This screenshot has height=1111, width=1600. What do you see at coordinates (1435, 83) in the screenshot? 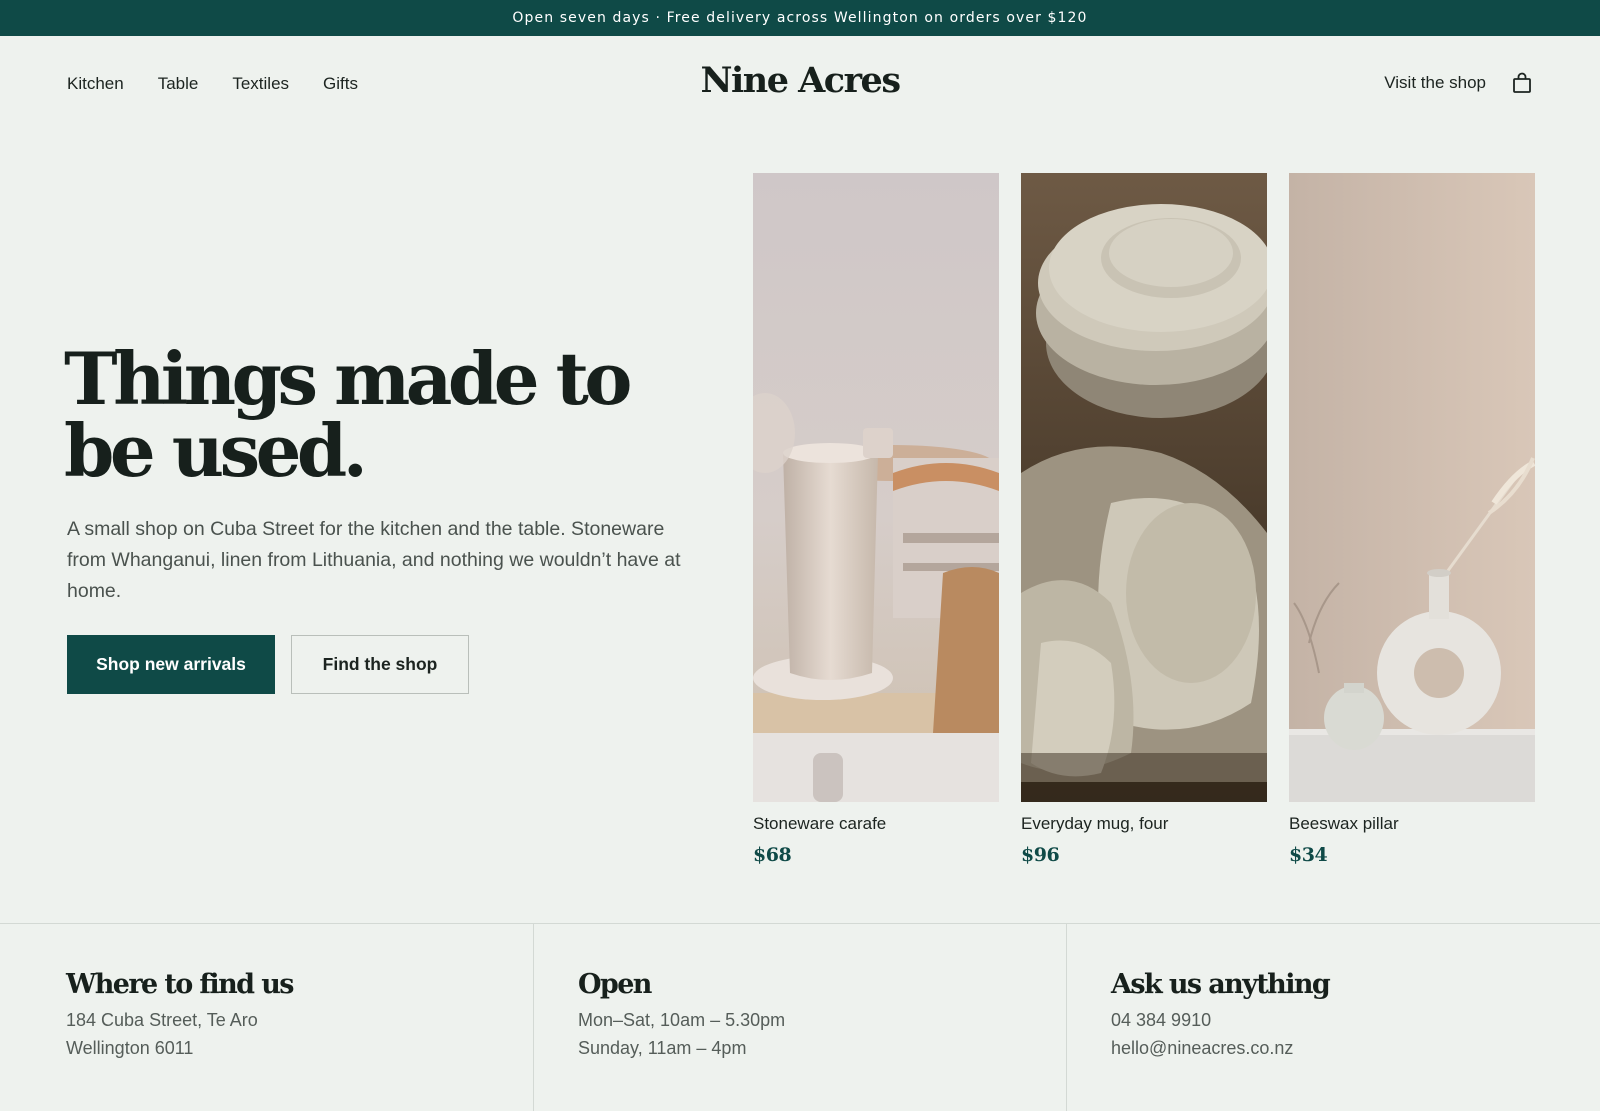
I see `visit-shop-link: Visit the shop` at bounding box center [1435, 83].